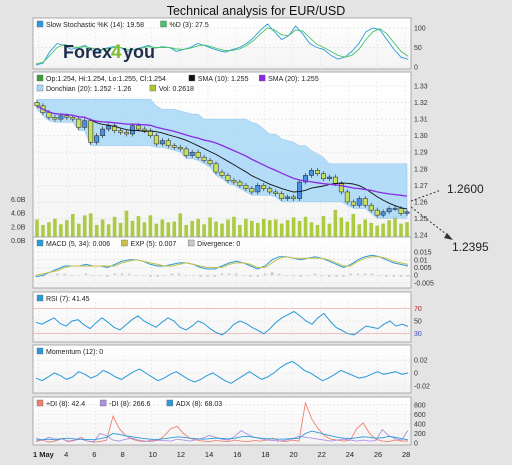  Describe the element at coordinates (18, 200) in the screenshot. I see `volume-tick: 6.0B` at that location.